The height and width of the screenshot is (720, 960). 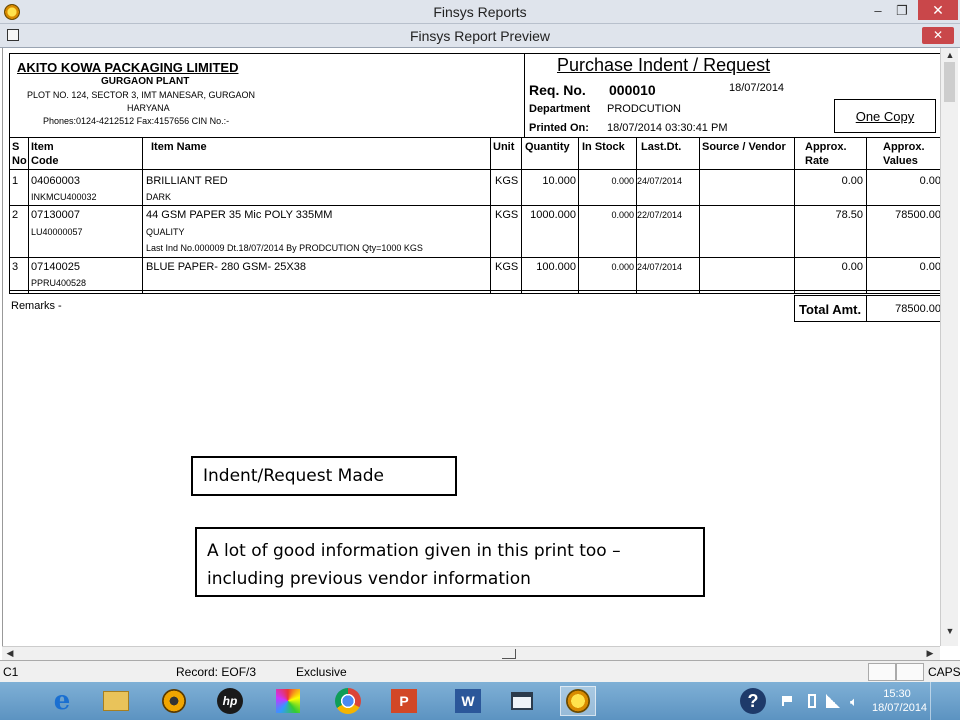 What do you see at coordinates (480, 671) in the screenshot?
I see `status-bar: C1 Record: EOF/3 Exclusive CAPS` at bounding box center [480, 671].